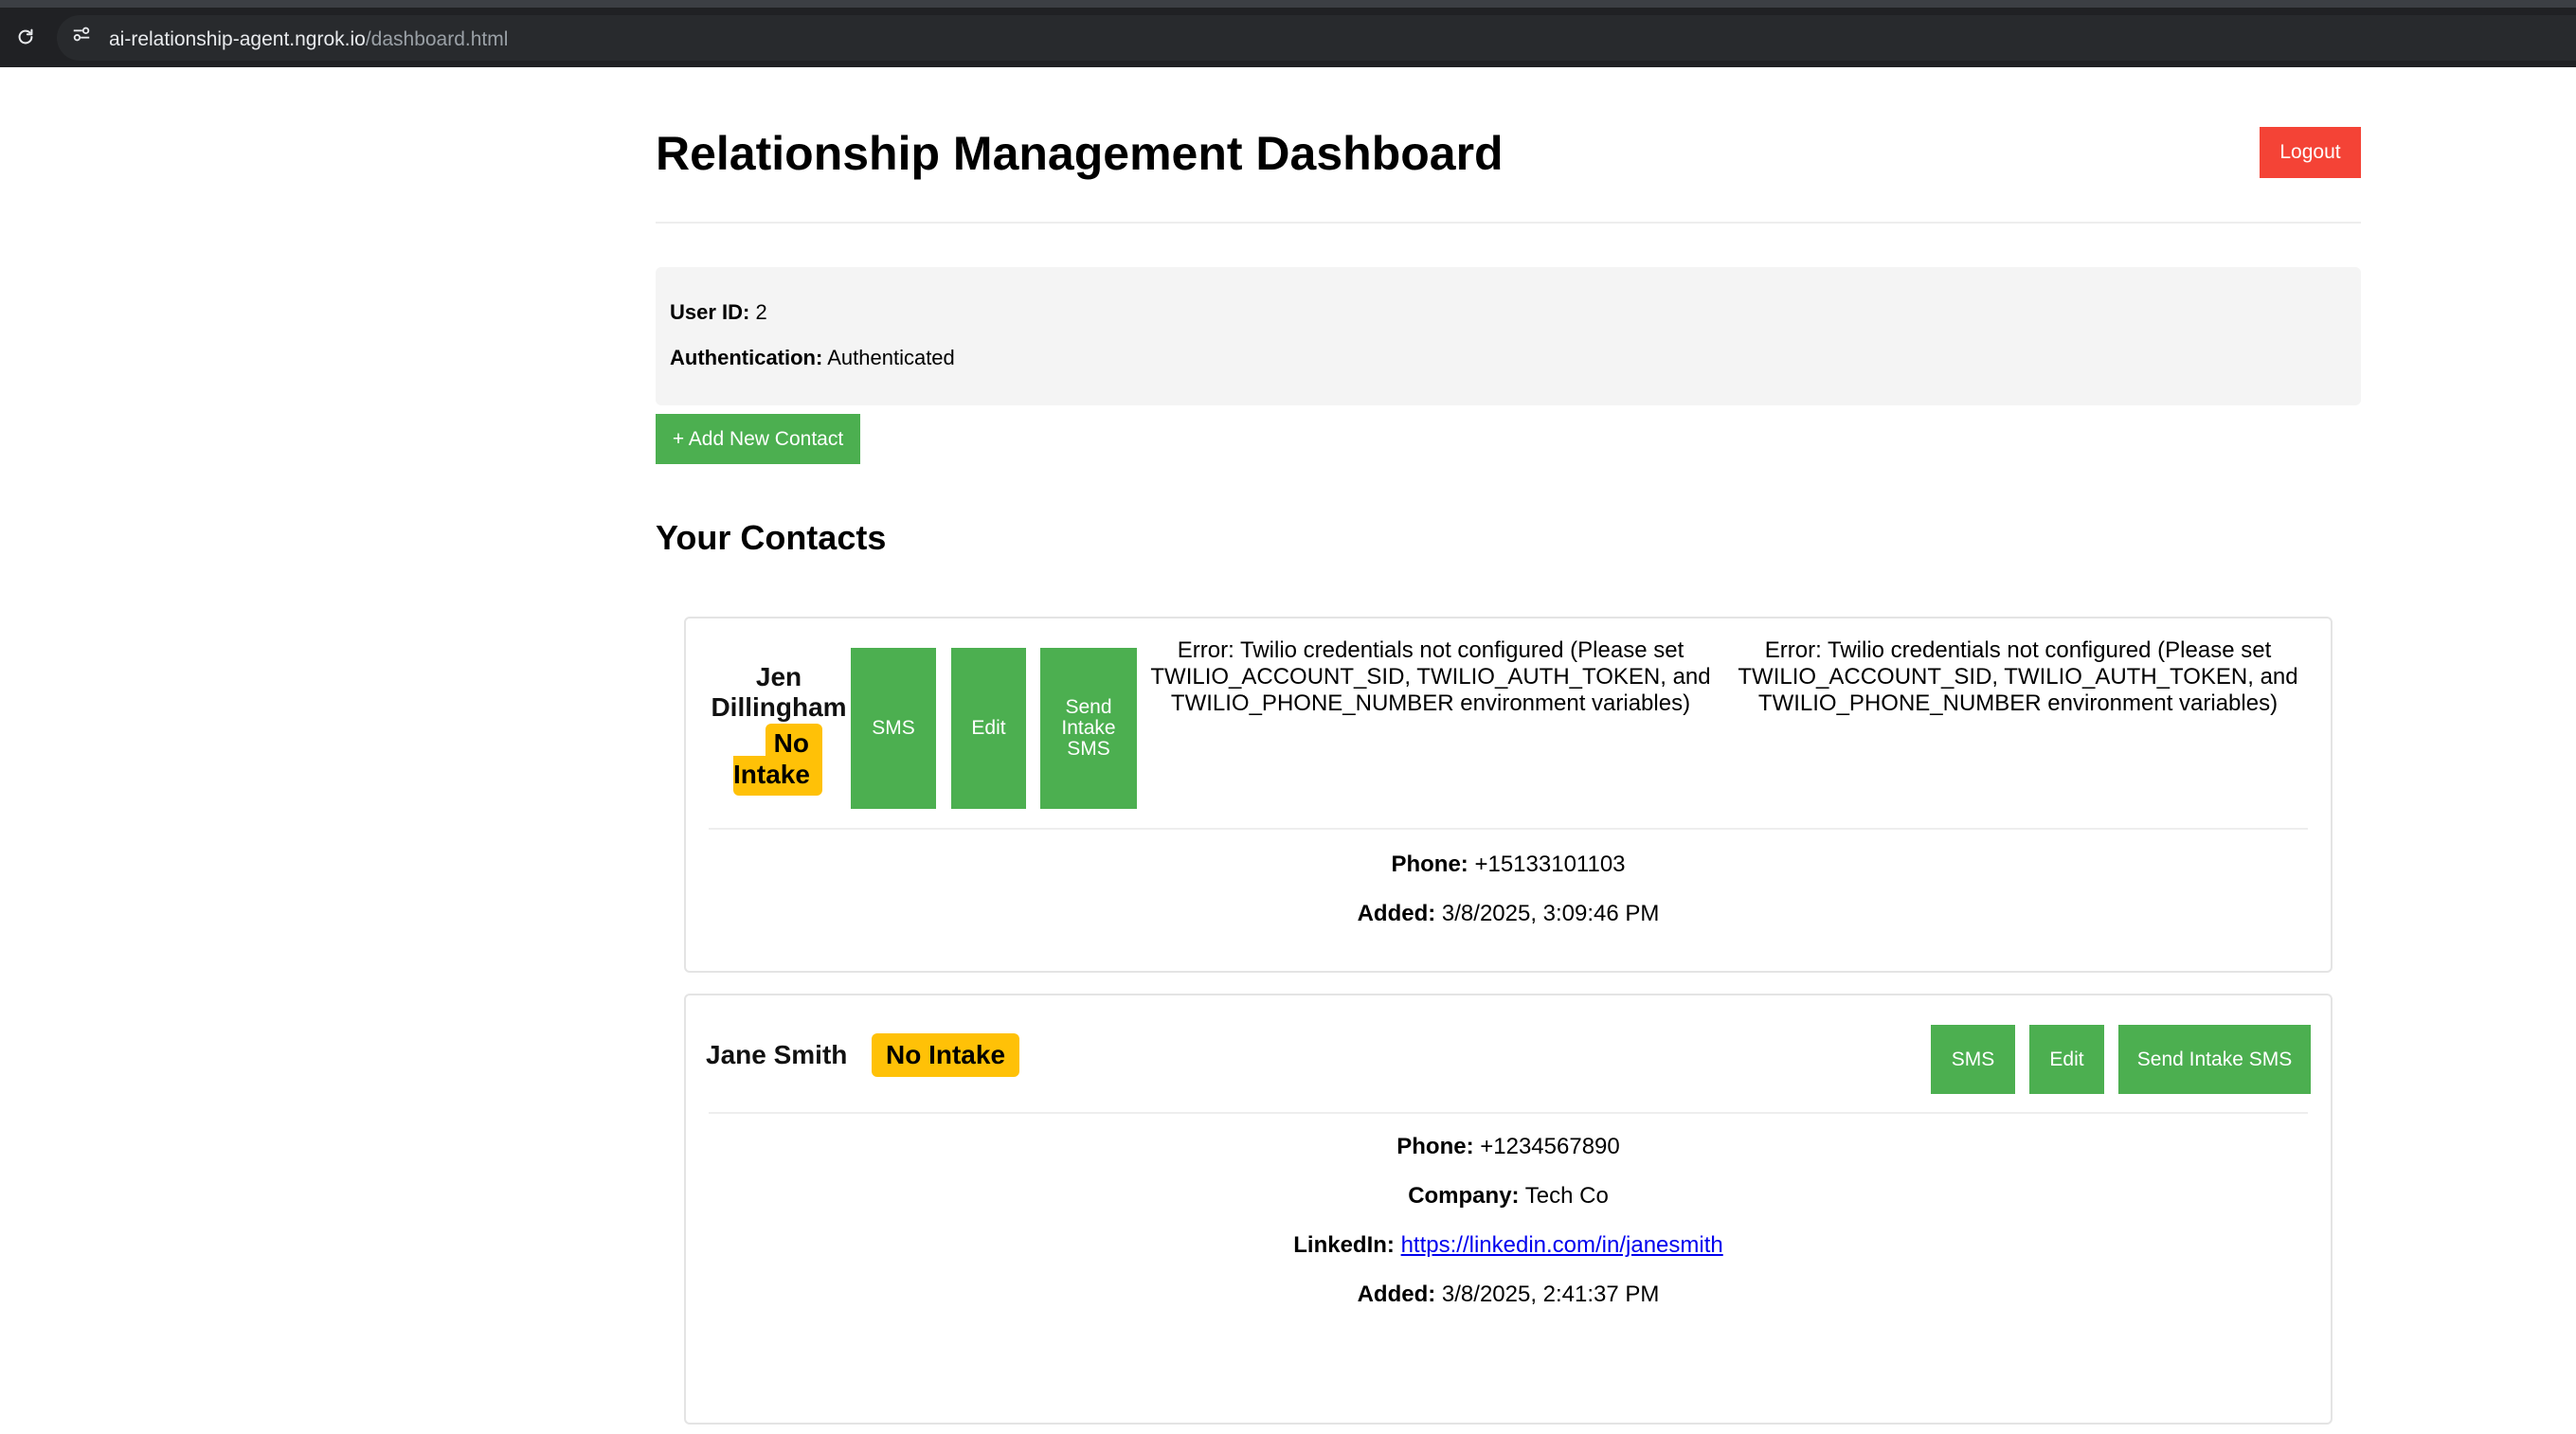  I want to click on site-info-button, so click(81, 36).